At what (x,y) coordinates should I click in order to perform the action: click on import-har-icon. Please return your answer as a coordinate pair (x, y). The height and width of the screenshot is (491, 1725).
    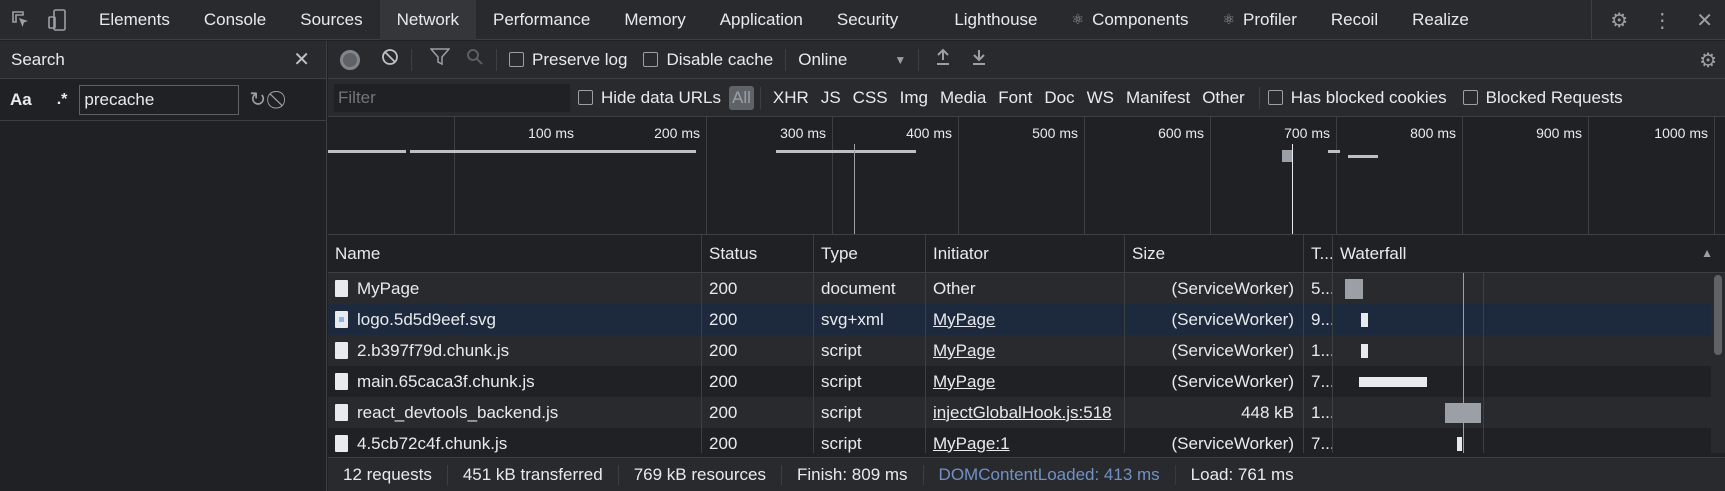
    Looking at the image, I should click on (943, 59).